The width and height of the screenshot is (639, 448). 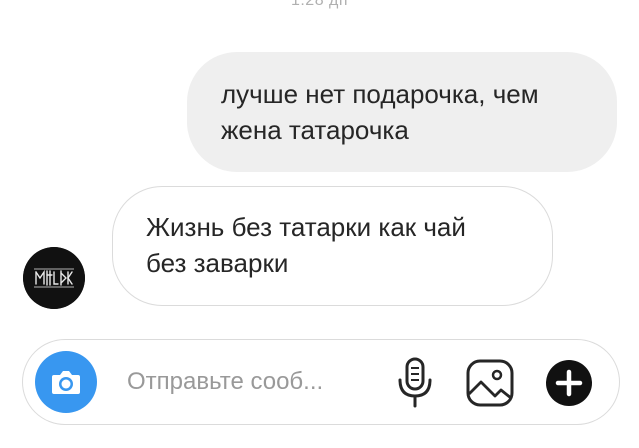 I want to click on plus-icon, so click(x=569, y=383).